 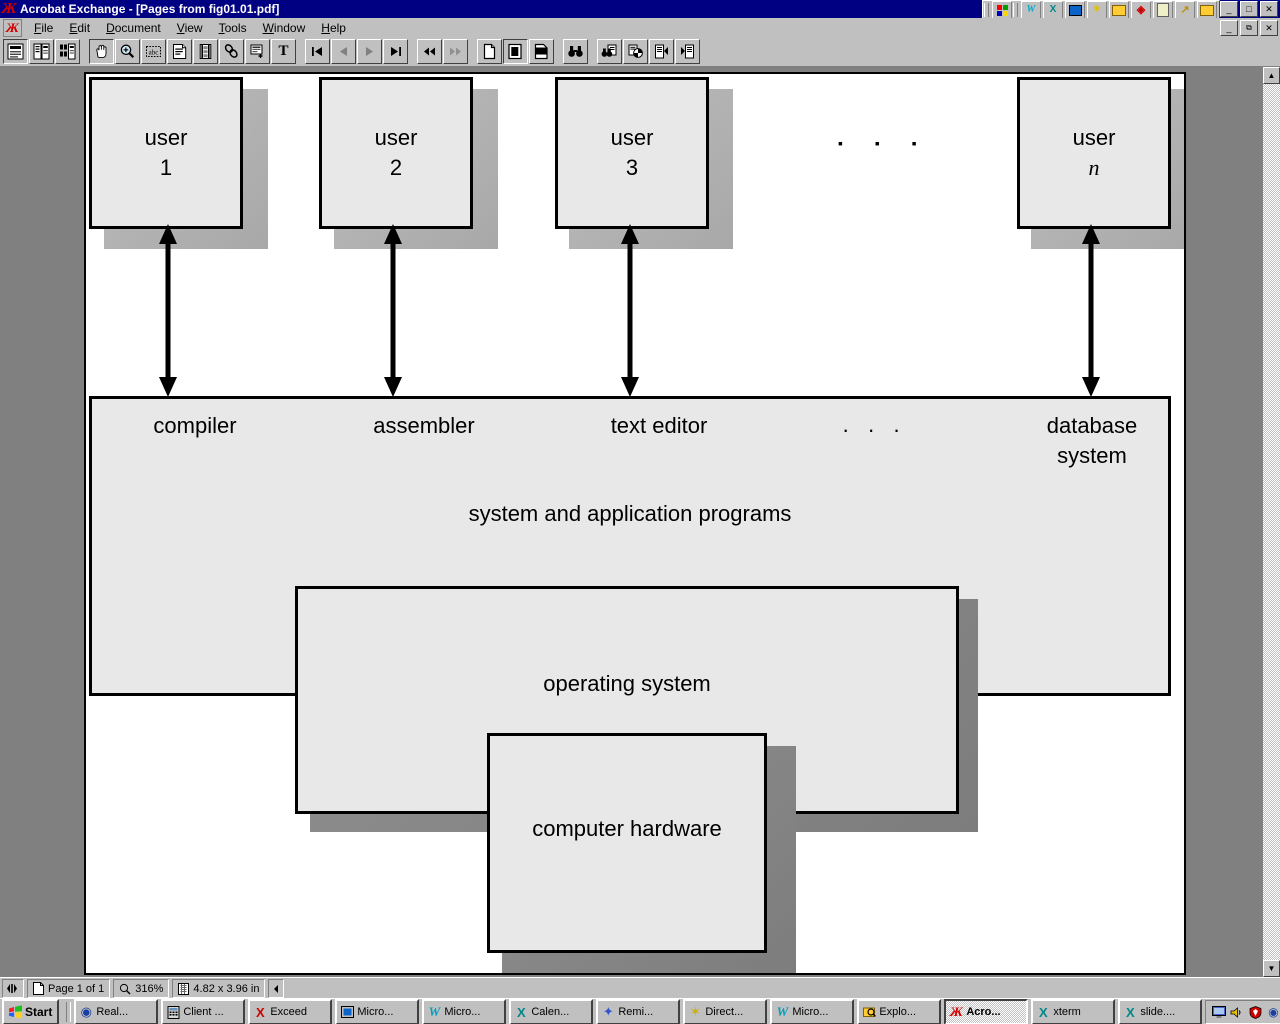 I want to click on antivirus-shield-icon, so click(x=1255, y=1012).